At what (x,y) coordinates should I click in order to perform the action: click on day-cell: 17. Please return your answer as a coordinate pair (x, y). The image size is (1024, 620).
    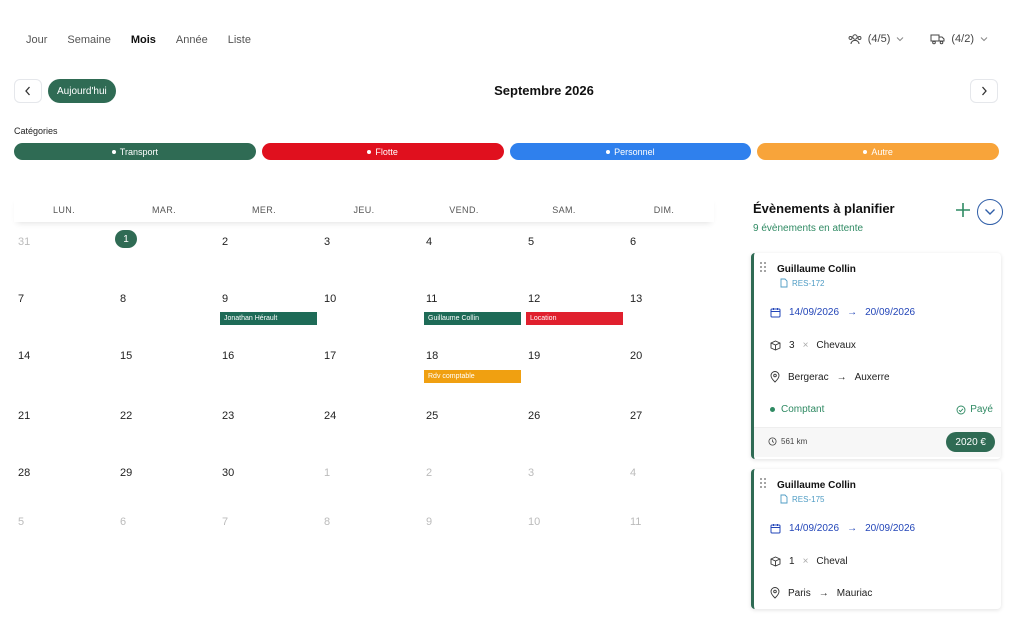
    Looking at the image, I should click on (371, 372).